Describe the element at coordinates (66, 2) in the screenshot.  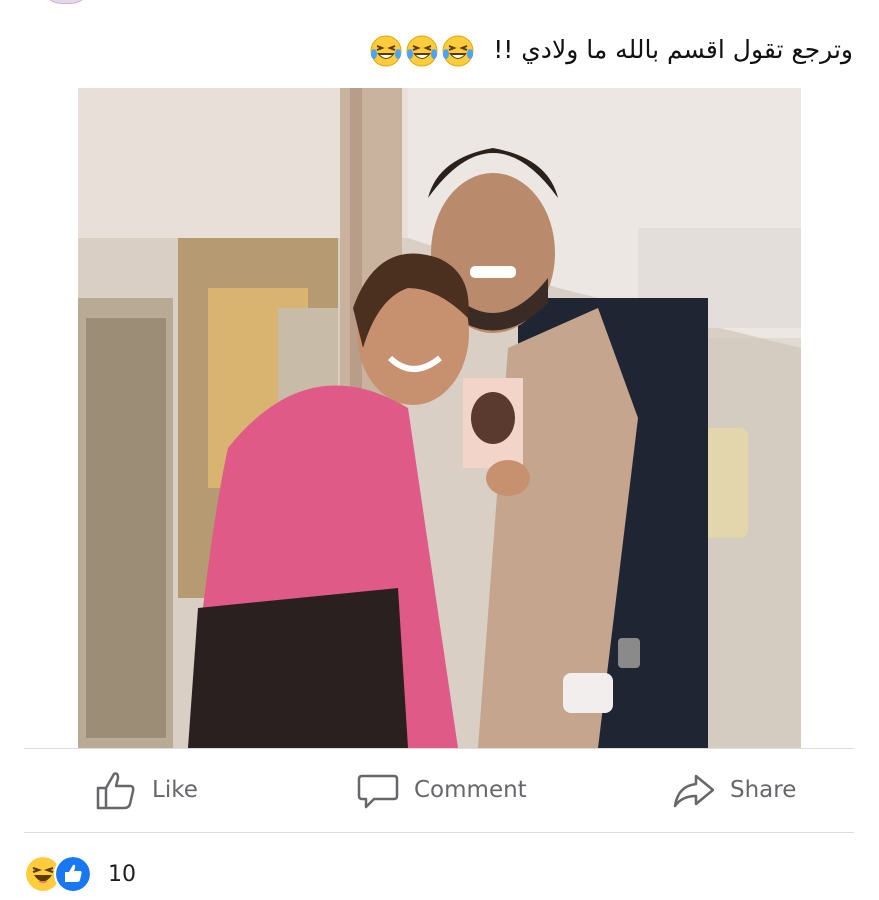
I see `page-avatar` at that location.